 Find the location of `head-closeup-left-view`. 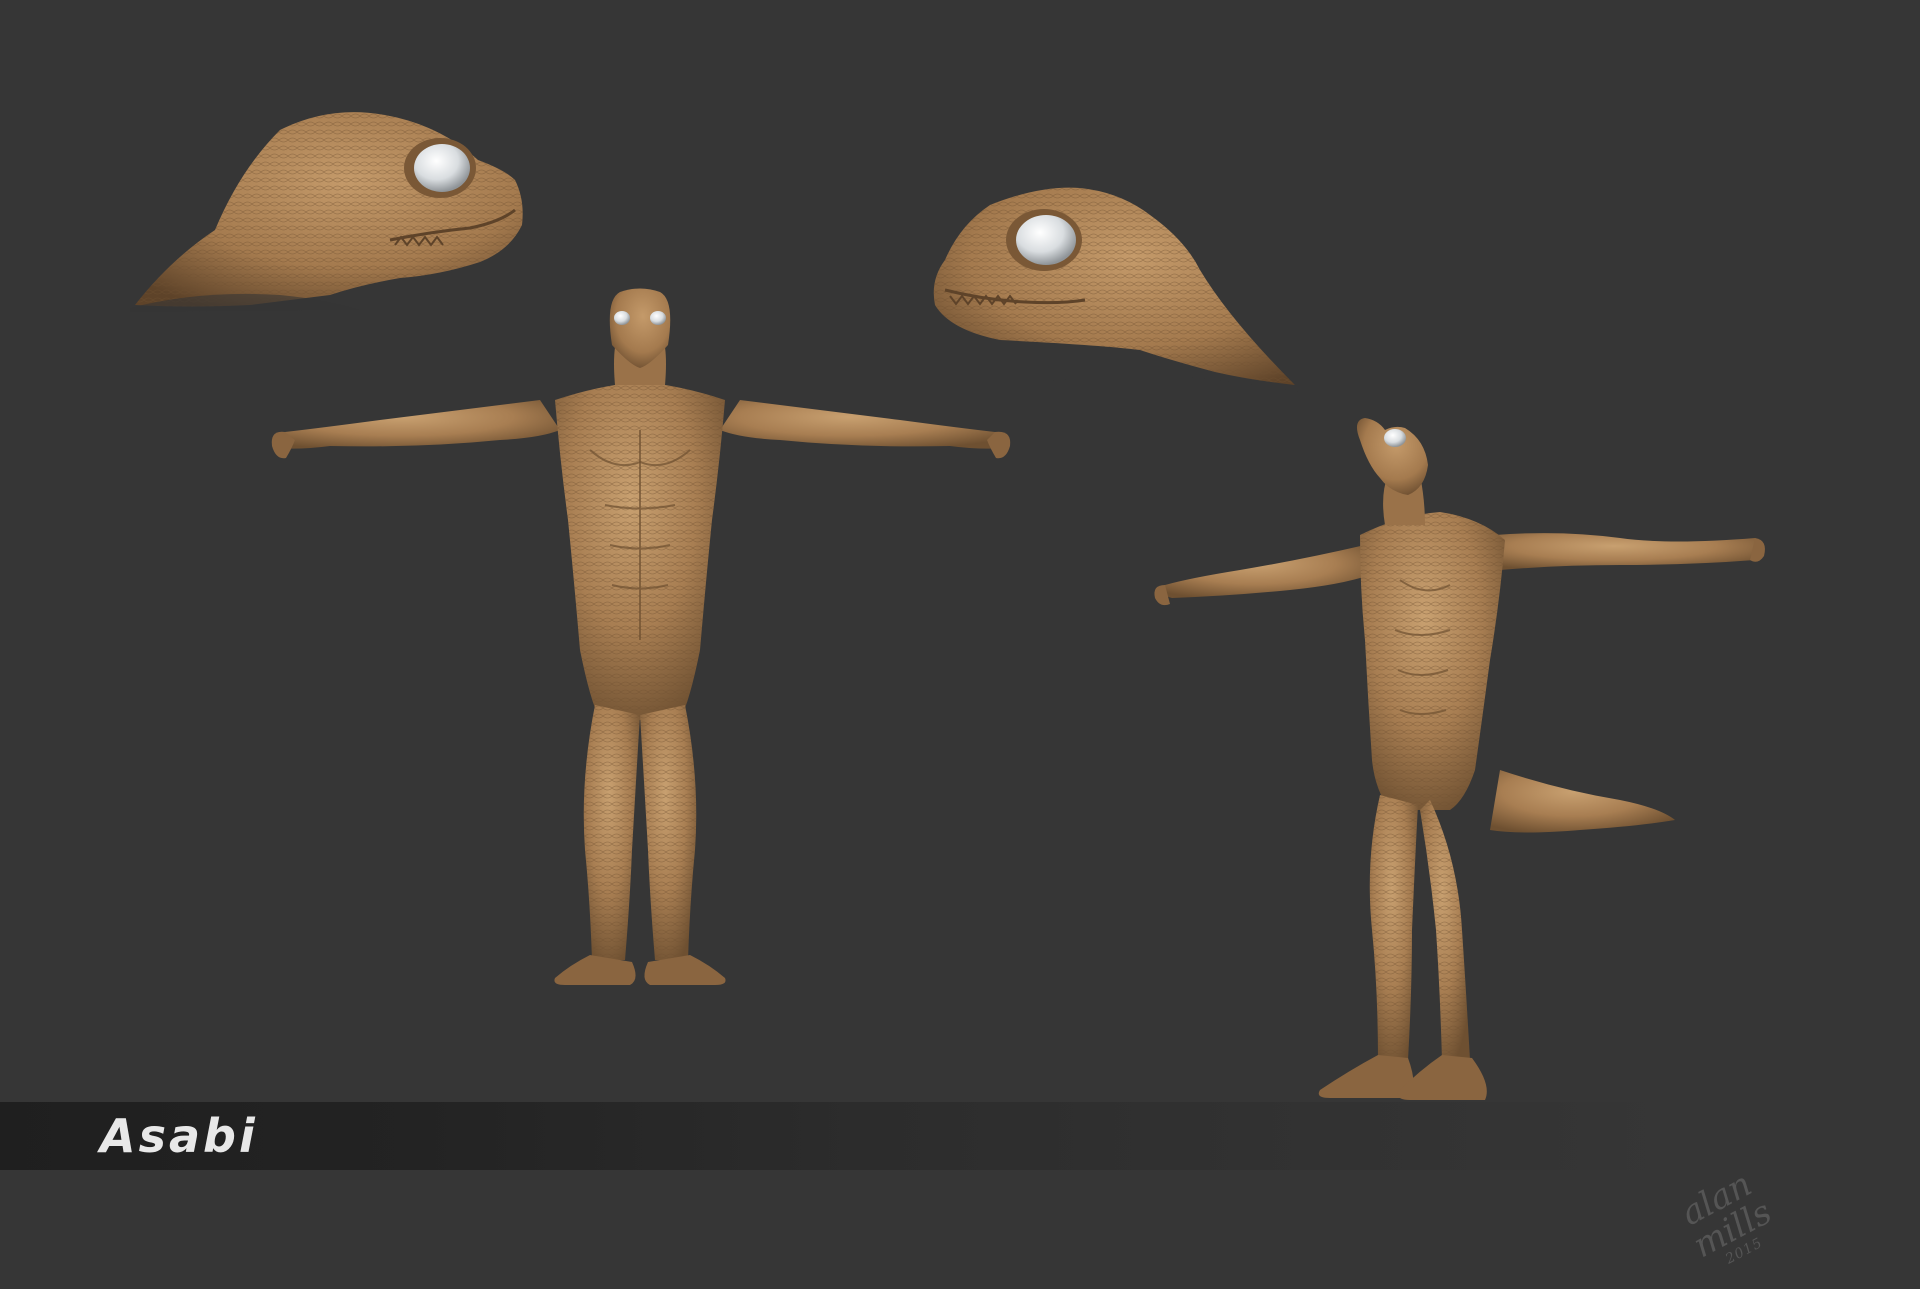

head-closeup-left-view is located at coordinates (326, 212).